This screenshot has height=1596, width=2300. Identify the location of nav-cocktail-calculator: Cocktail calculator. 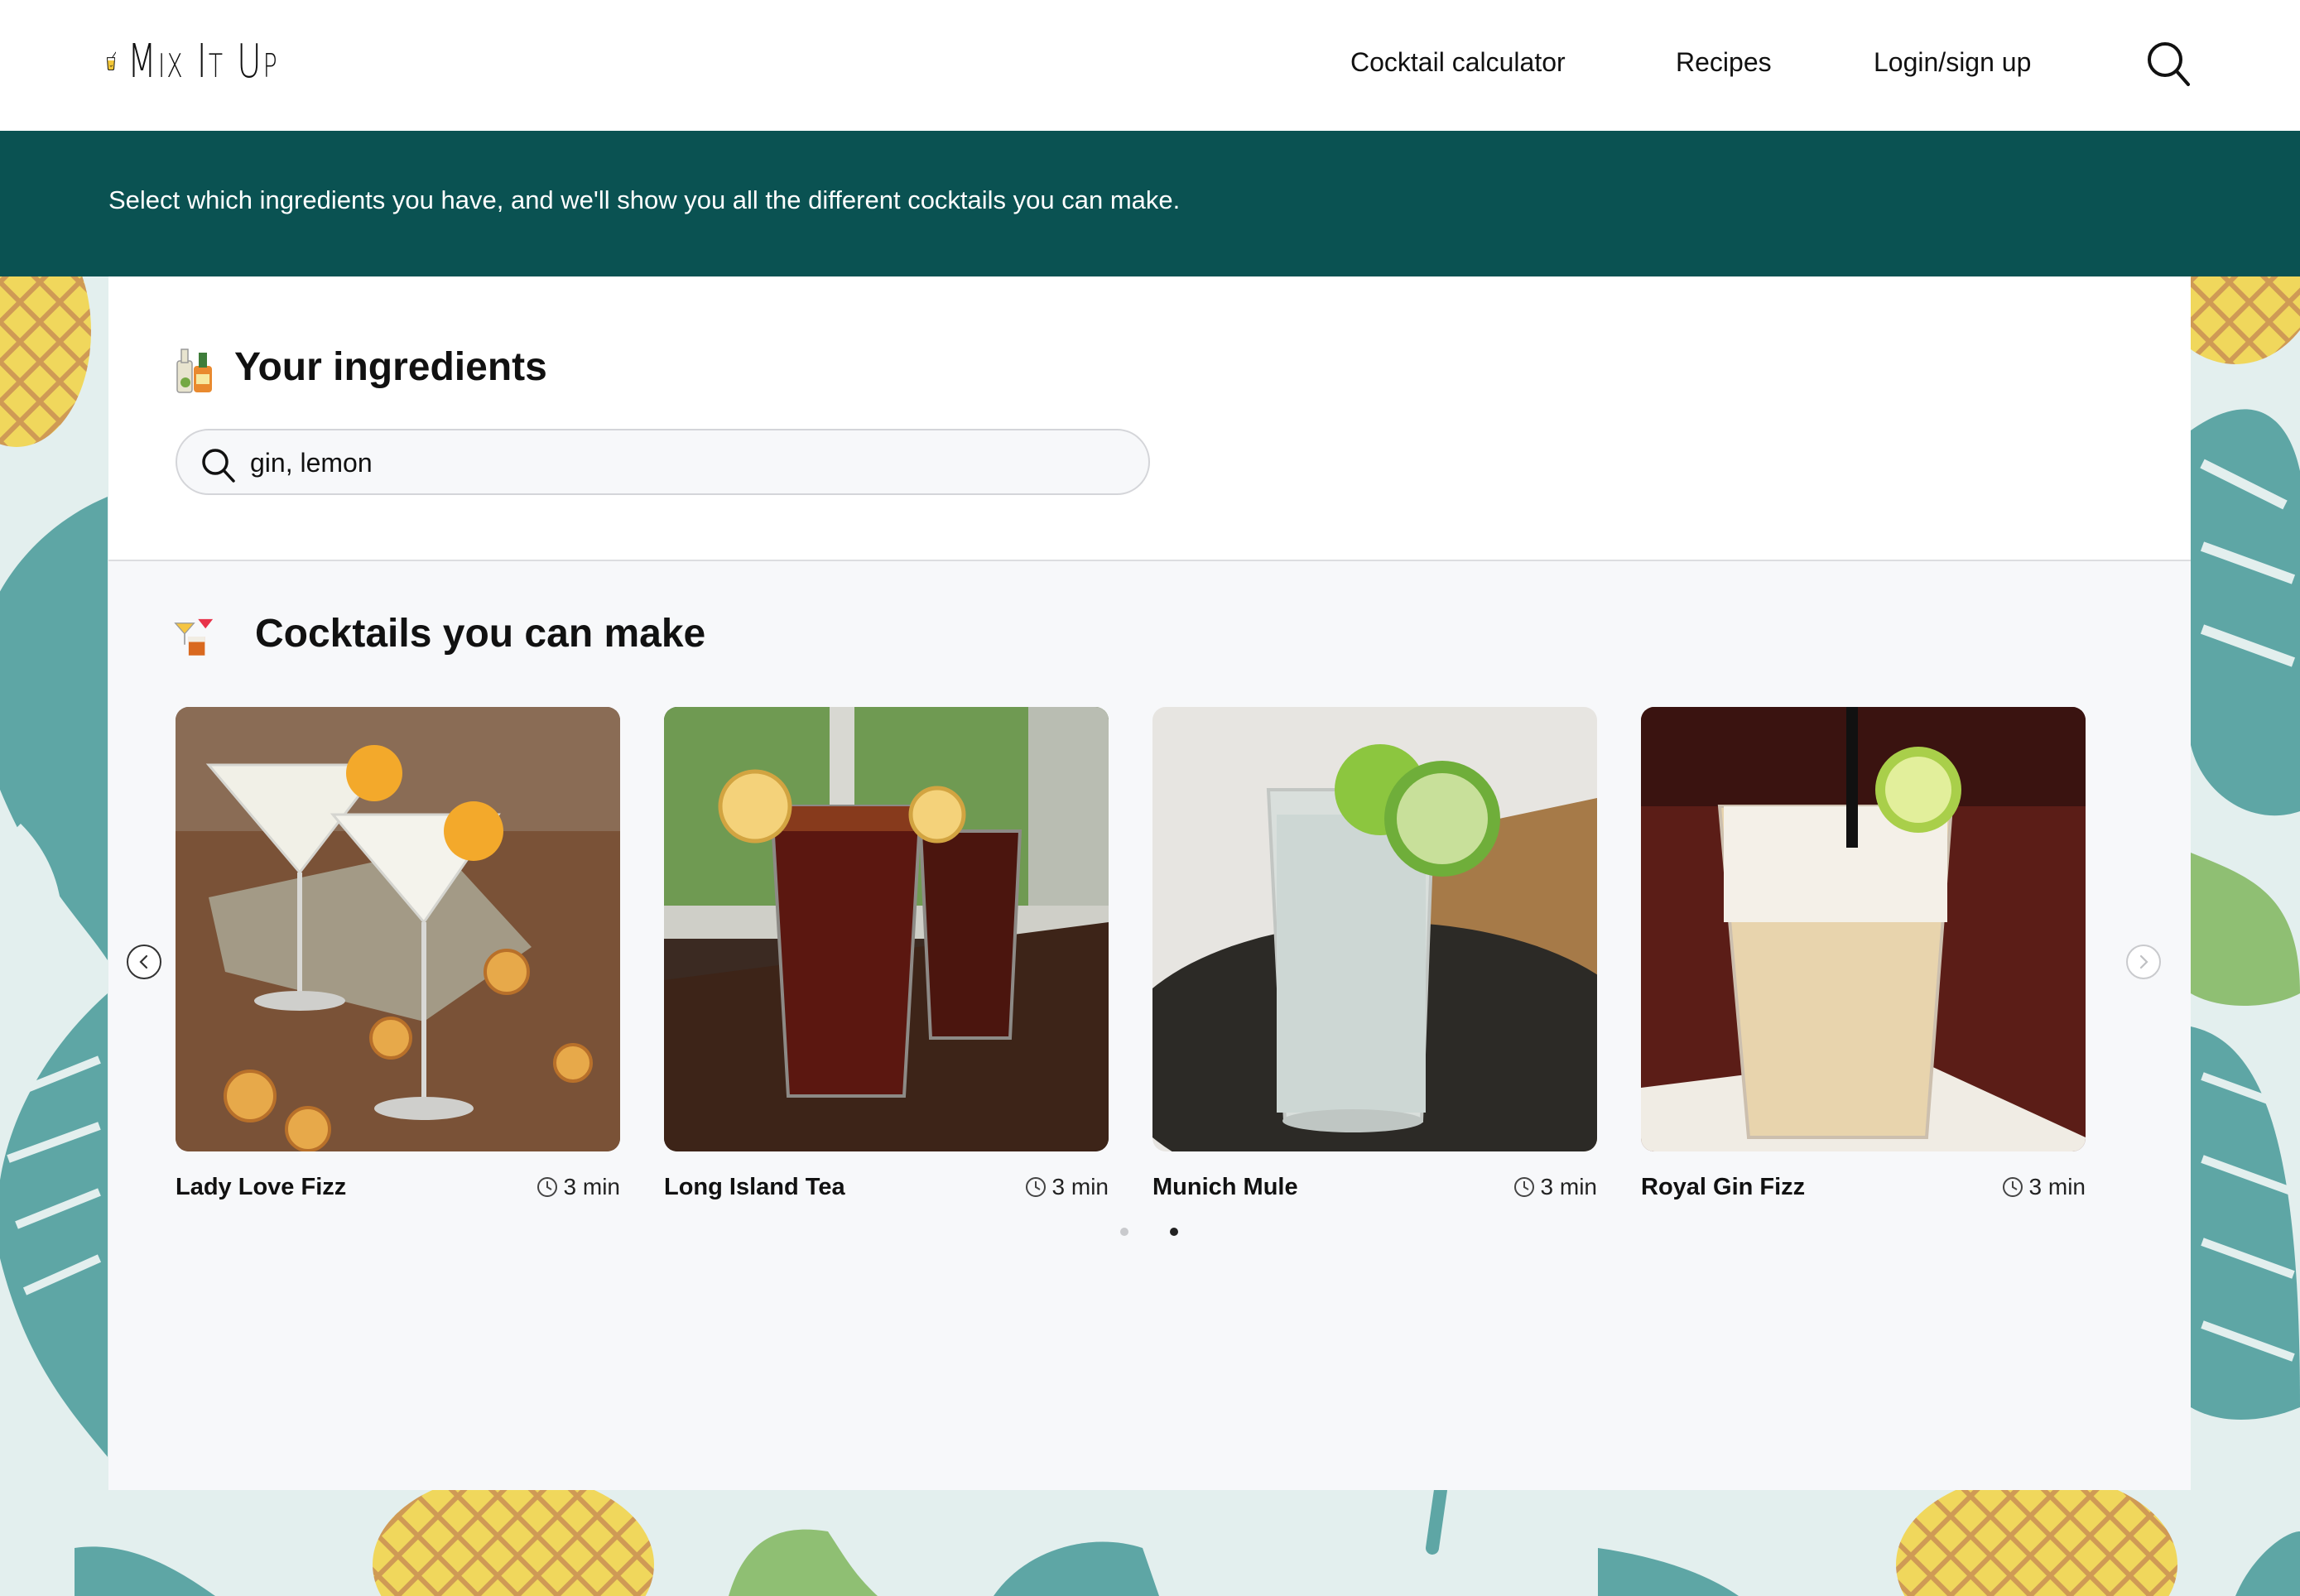
(1458, 62).